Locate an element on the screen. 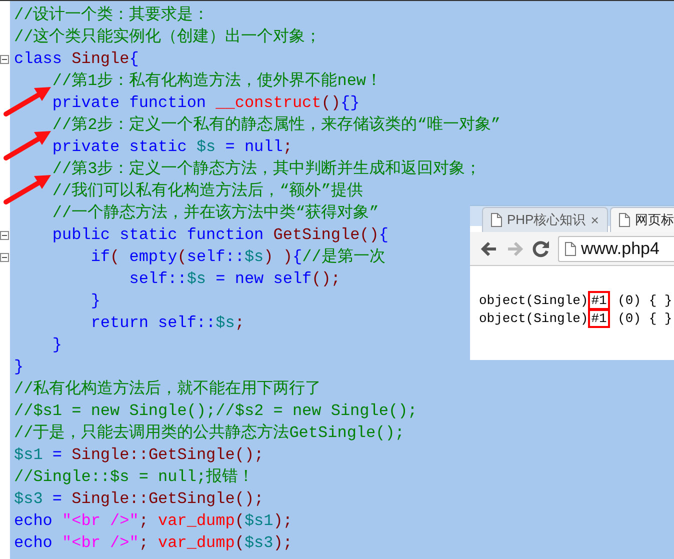 The width and height of the screenshot is (674, 559). code-line: class Single{ is located at coordinates (76, 59).